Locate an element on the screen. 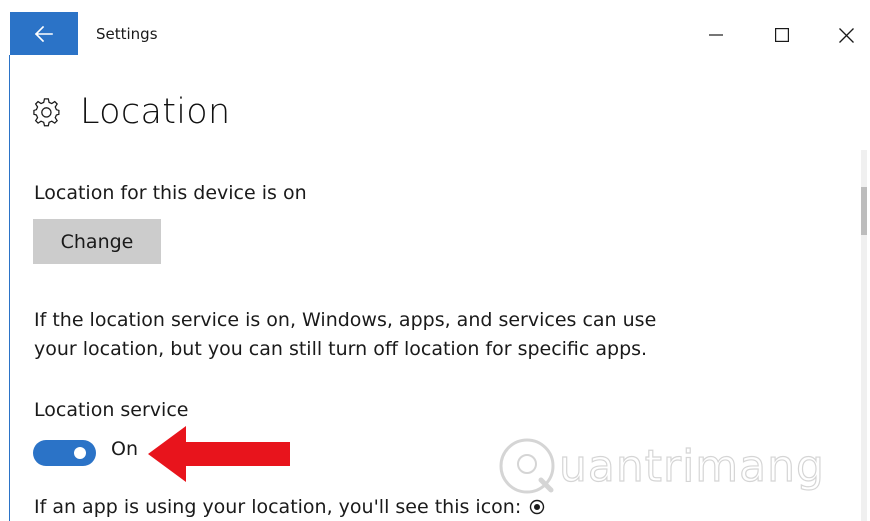 This screenshot has height=521, width=870. back-arrow-icon is located at coordinates (44, 33).